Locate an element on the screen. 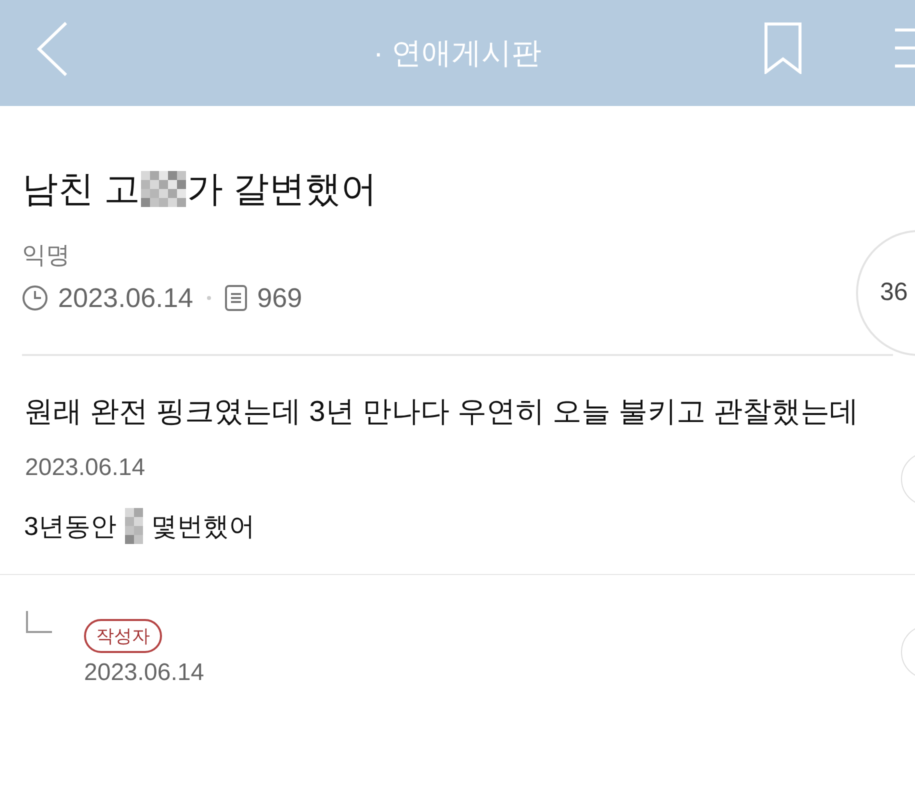 The image size is (915, 795). reply-corner-icon is located at coordinates (39, 622).